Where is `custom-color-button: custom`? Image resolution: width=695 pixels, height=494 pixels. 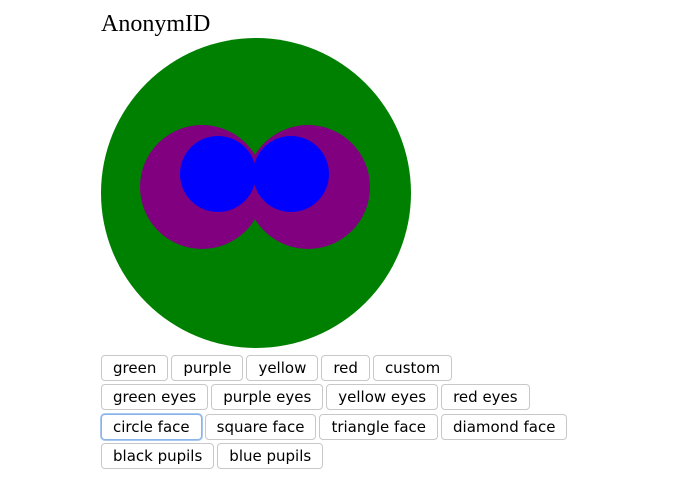 custom-color-button: custom is located at coordinates (412, 368).